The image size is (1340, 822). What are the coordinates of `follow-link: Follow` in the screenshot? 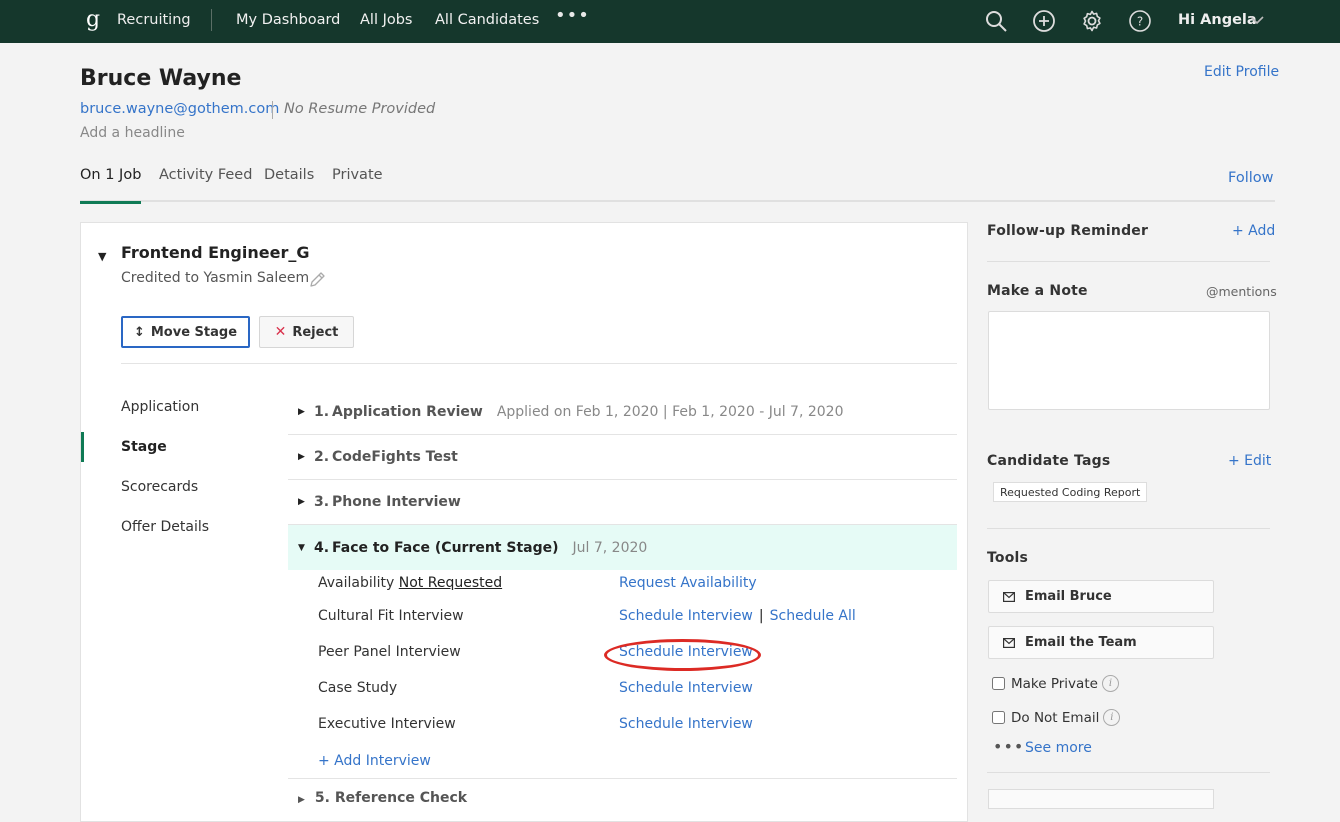 It's located at (1250, 178).